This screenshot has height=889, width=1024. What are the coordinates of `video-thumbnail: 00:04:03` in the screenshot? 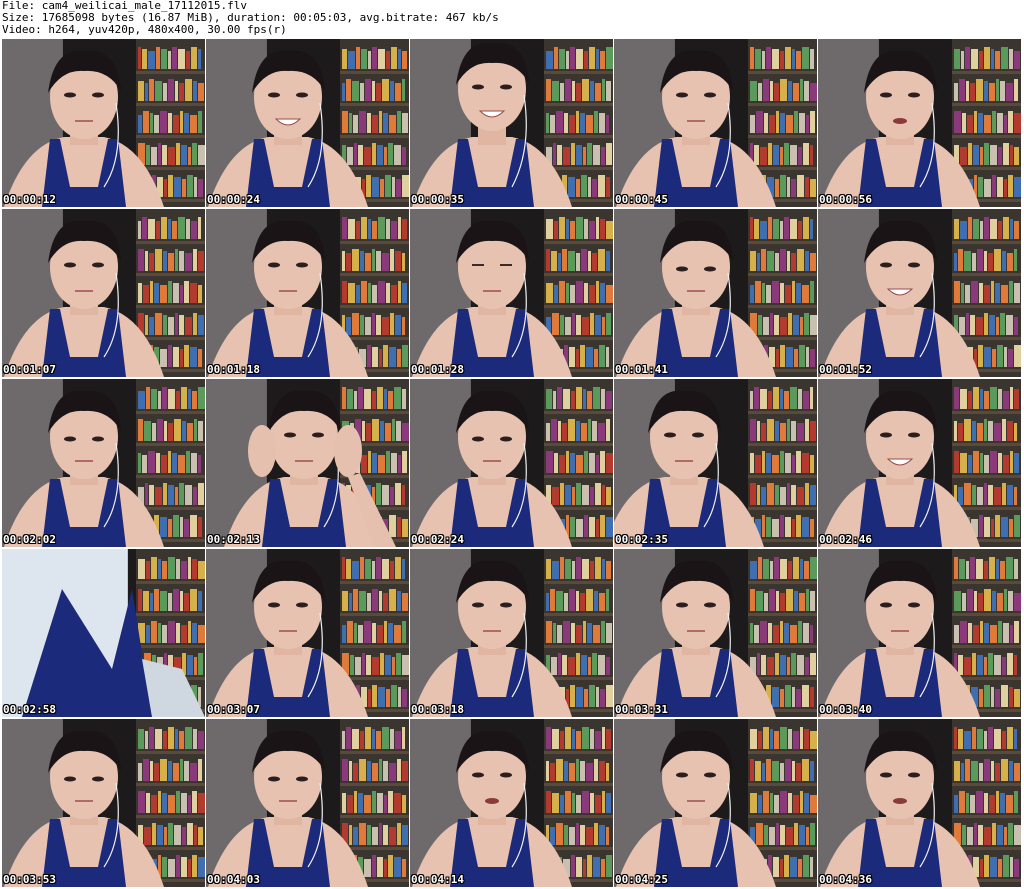 It's located at (307, 803).